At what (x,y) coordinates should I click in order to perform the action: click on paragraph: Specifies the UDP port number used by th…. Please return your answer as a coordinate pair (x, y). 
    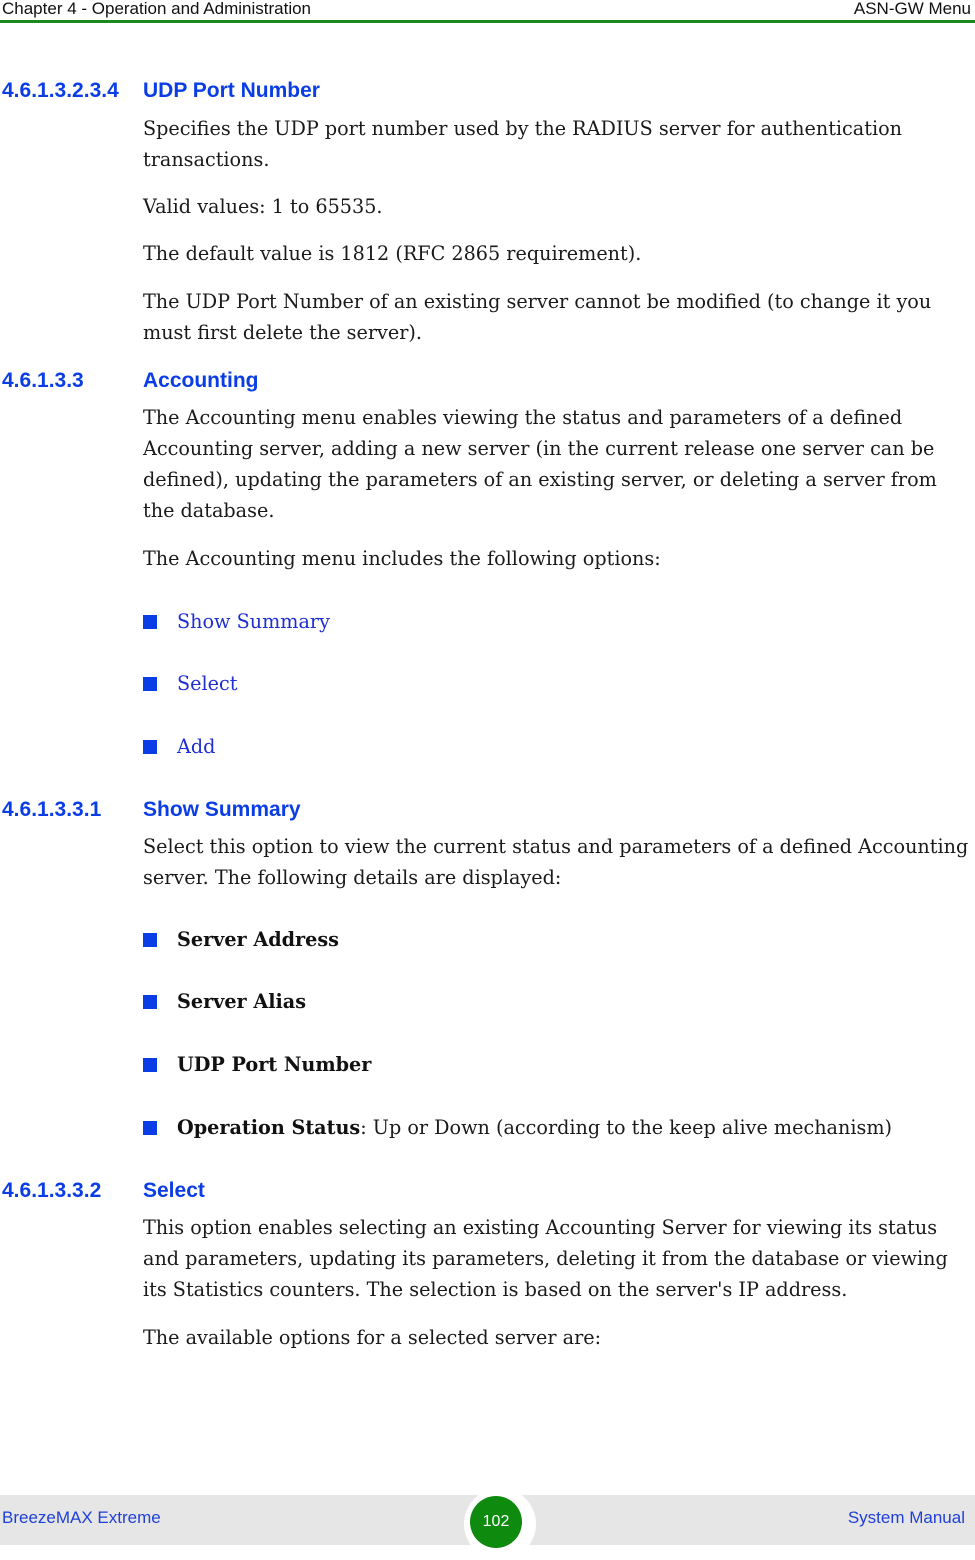
    Looking at the image, I should click on (522, 144).